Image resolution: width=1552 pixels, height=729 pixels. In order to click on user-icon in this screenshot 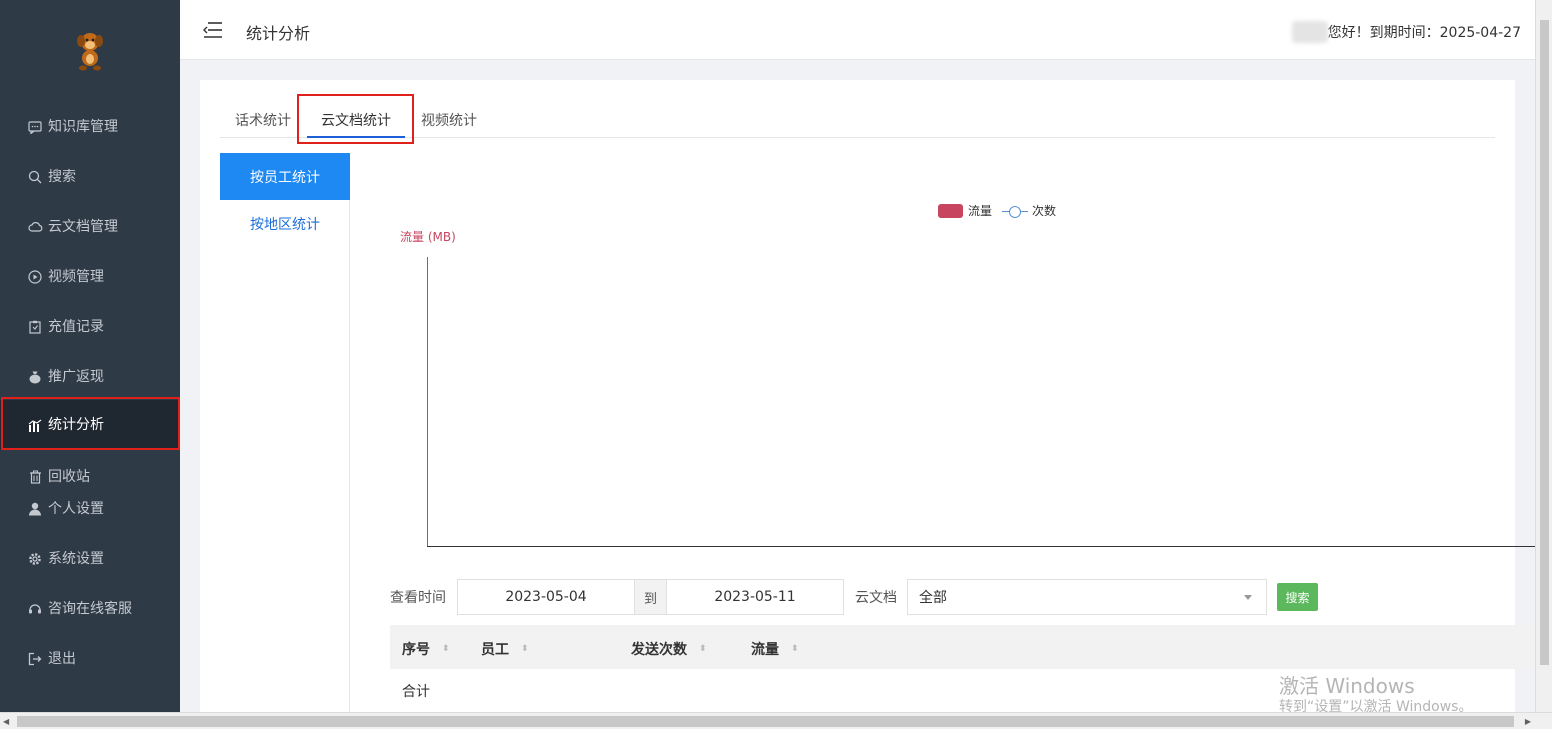, I will do `click(35, 509)`.